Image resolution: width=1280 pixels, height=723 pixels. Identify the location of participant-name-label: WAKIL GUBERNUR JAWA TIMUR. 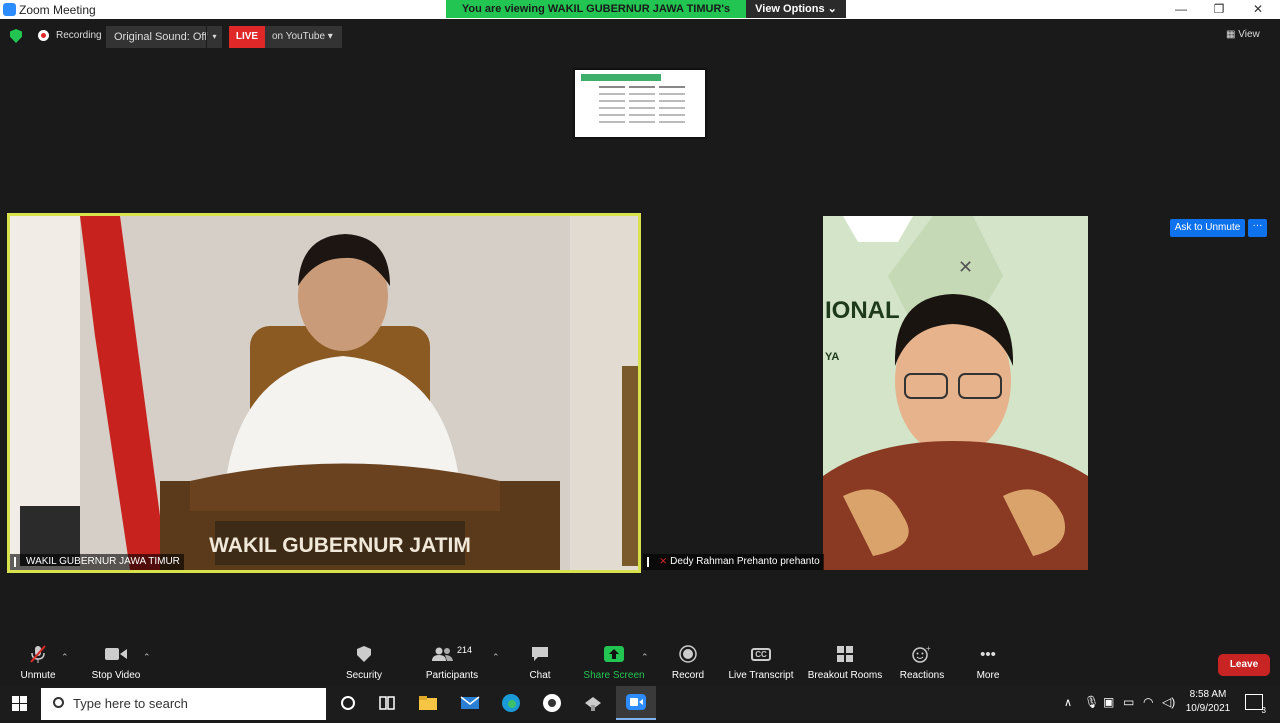
(97, 562).